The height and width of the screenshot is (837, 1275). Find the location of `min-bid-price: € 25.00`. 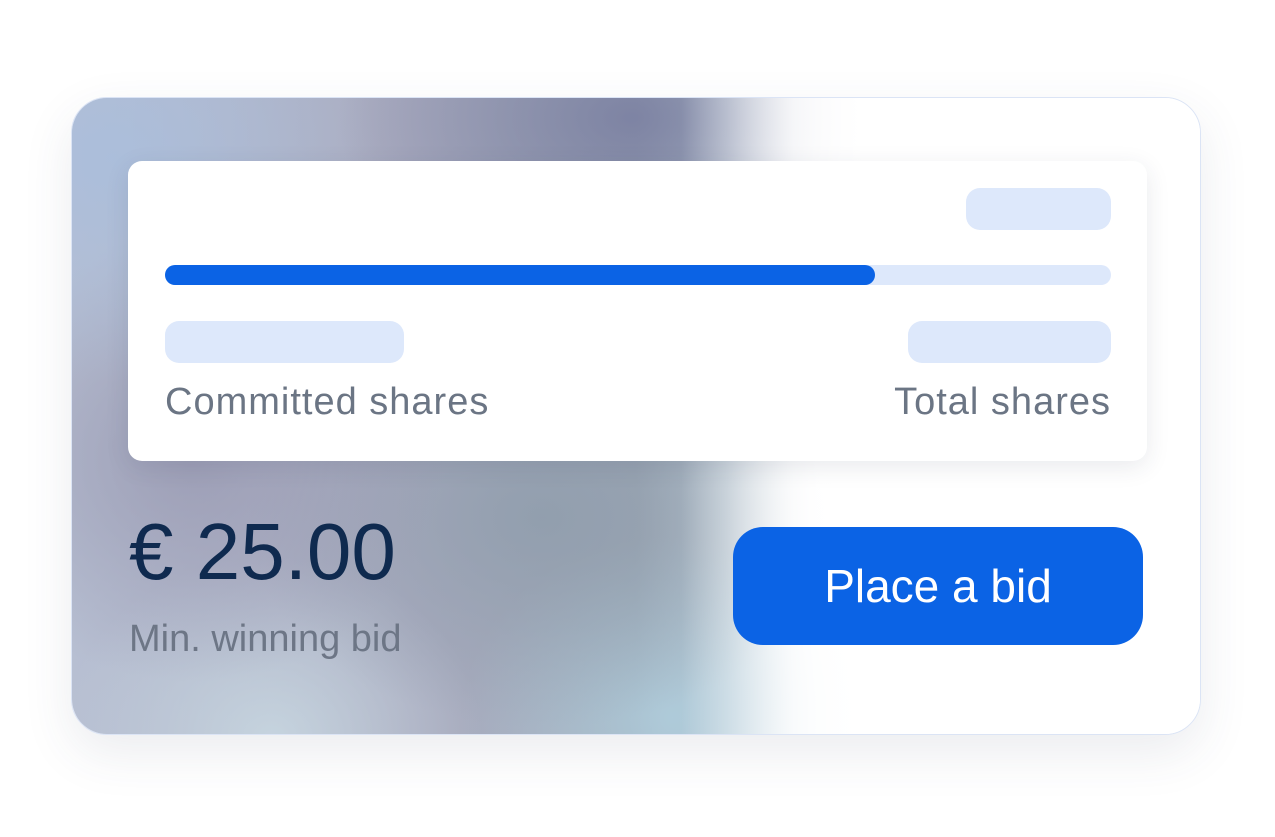

min-bid-price: € 25.00 is located at coordinates (262, 551).